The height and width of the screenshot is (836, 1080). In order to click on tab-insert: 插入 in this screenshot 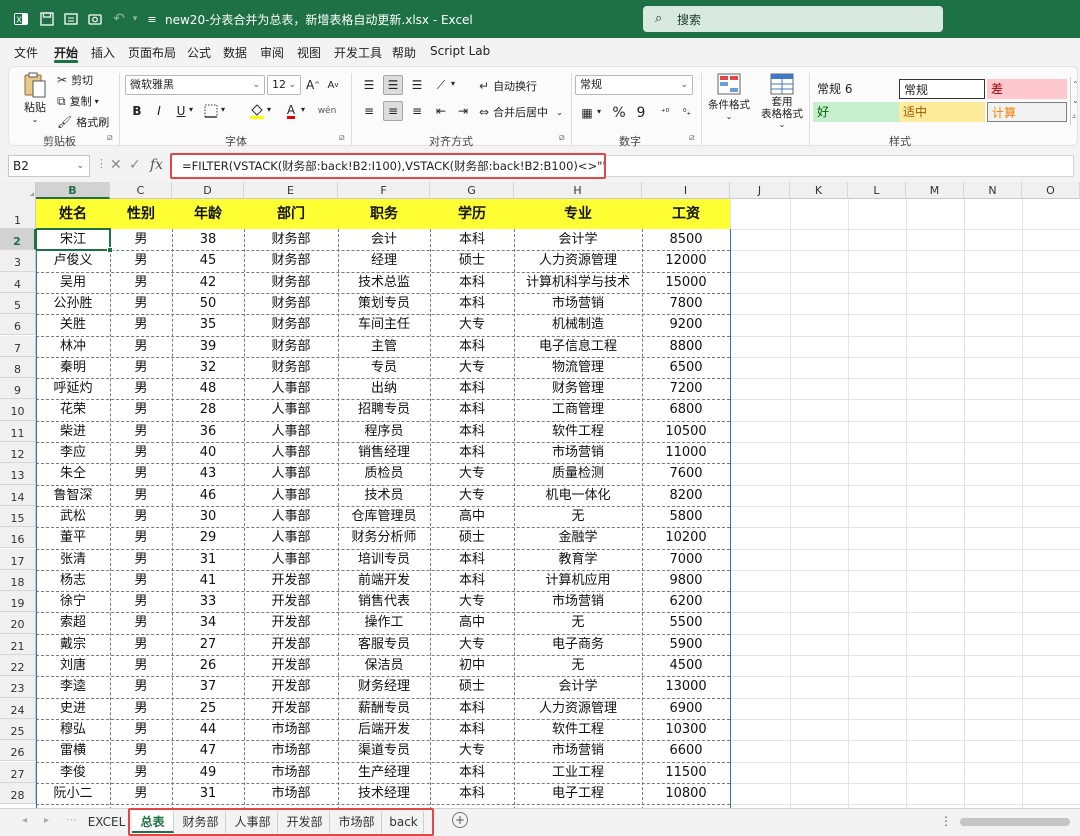, I will do `click(103, 52)`.